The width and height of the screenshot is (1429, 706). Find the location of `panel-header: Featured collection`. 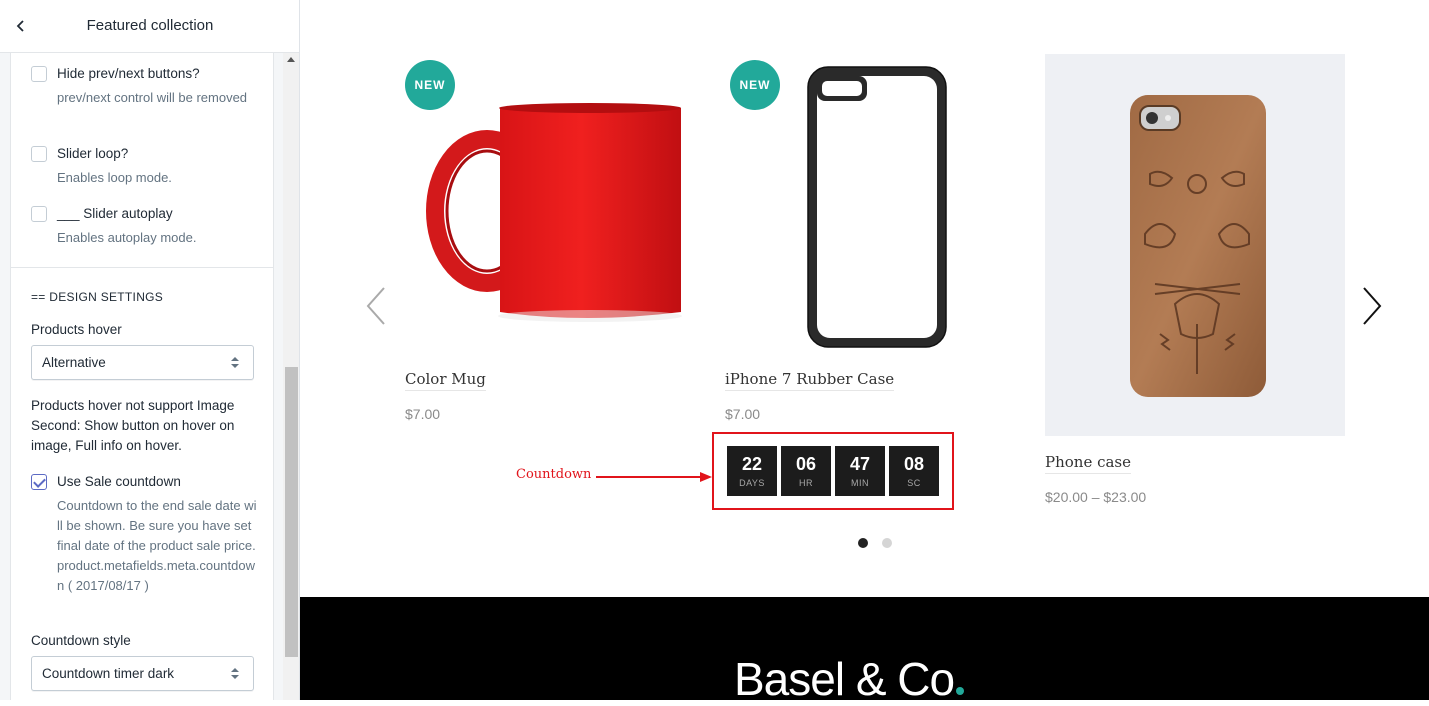

panel-header: Featured collection is located at coordinates (149, 26).